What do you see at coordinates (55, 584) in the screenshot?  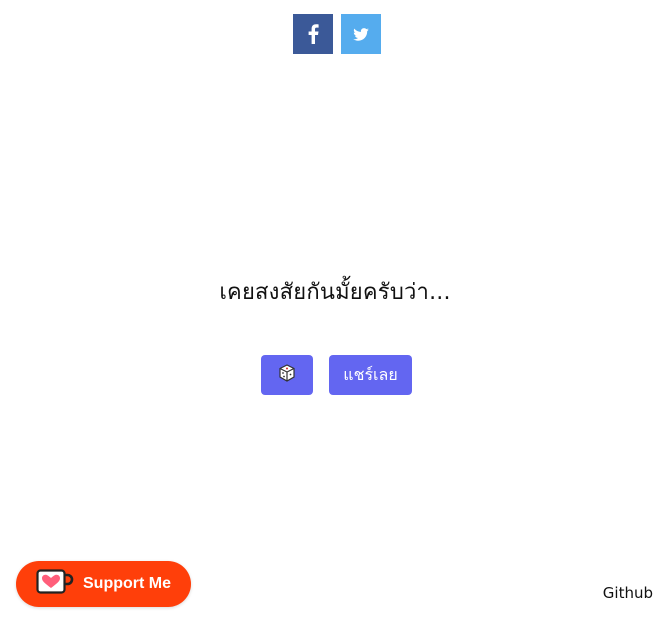 I see `kofi-cup-heart-icon` at bounding box center [55, 584].